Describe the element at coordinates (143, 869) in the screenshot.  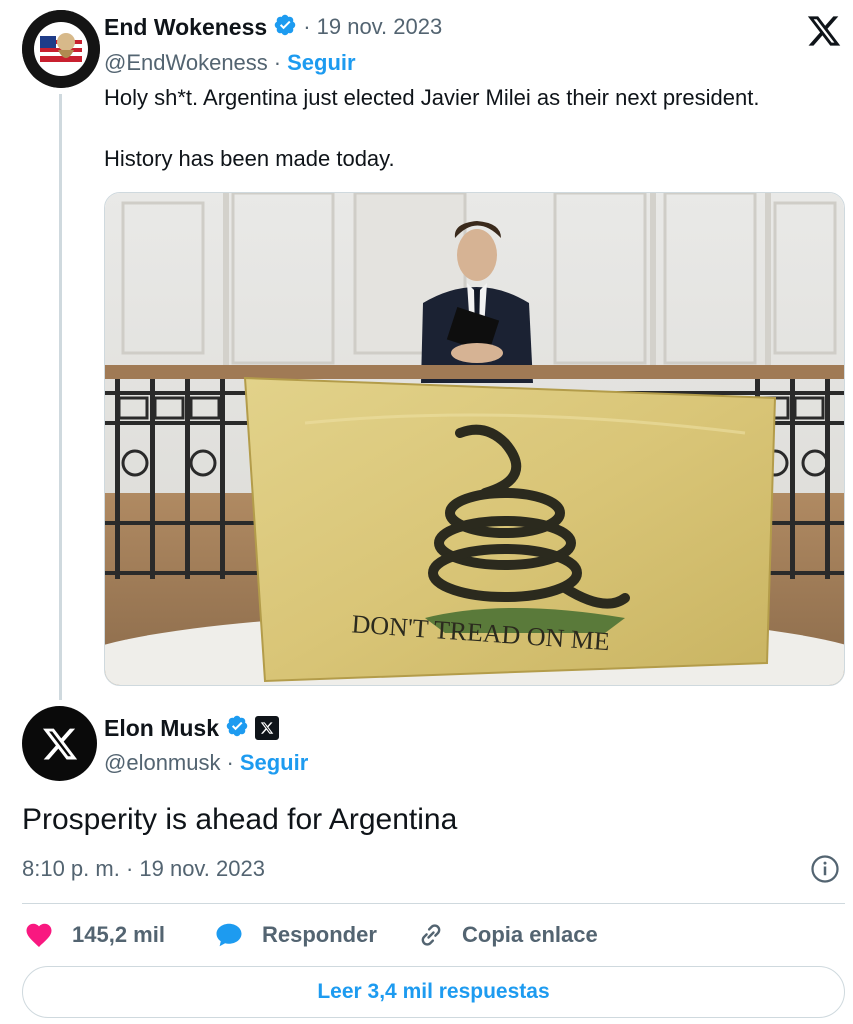
I see `tweet-timestamp: 8:10 p. m. · 19 nov. 2023` at that location.